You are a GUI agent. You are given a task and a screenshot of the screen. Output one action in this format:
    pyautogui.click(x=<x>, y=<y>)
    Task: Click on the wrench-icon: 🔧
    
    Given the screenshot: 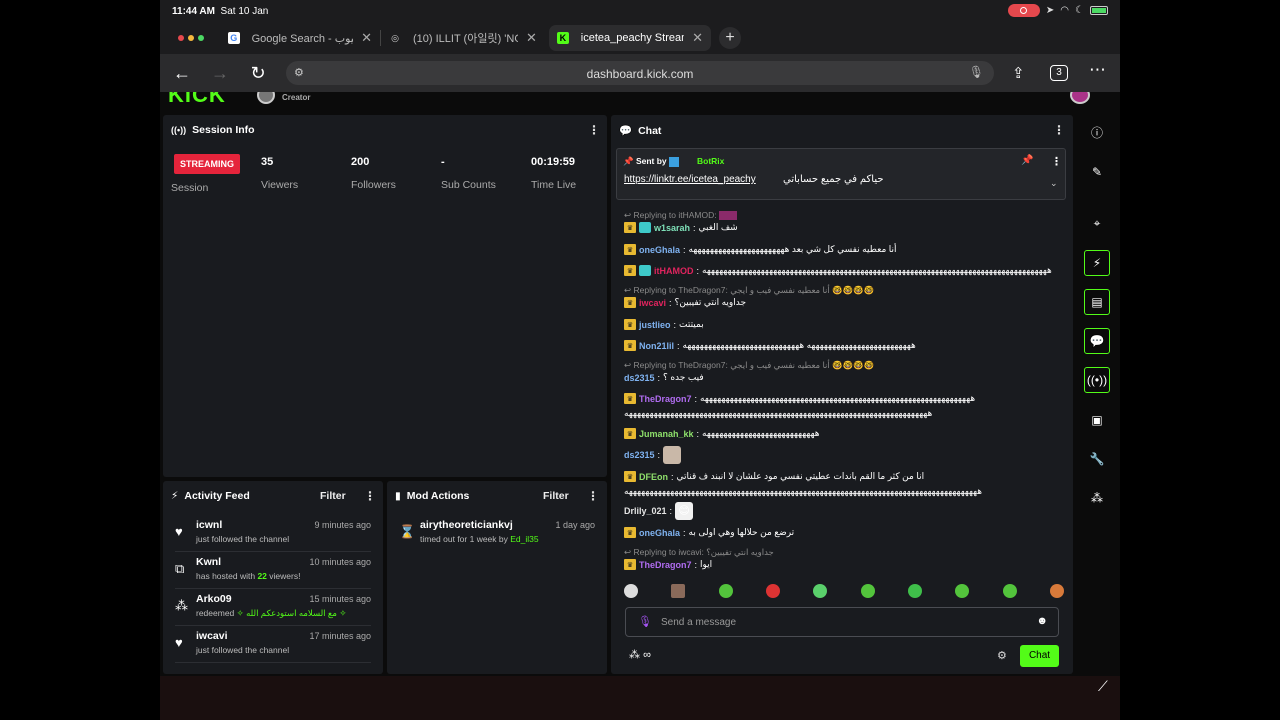 What is the action you would take?
    pyautogui.click(x=1097, y=459)
    